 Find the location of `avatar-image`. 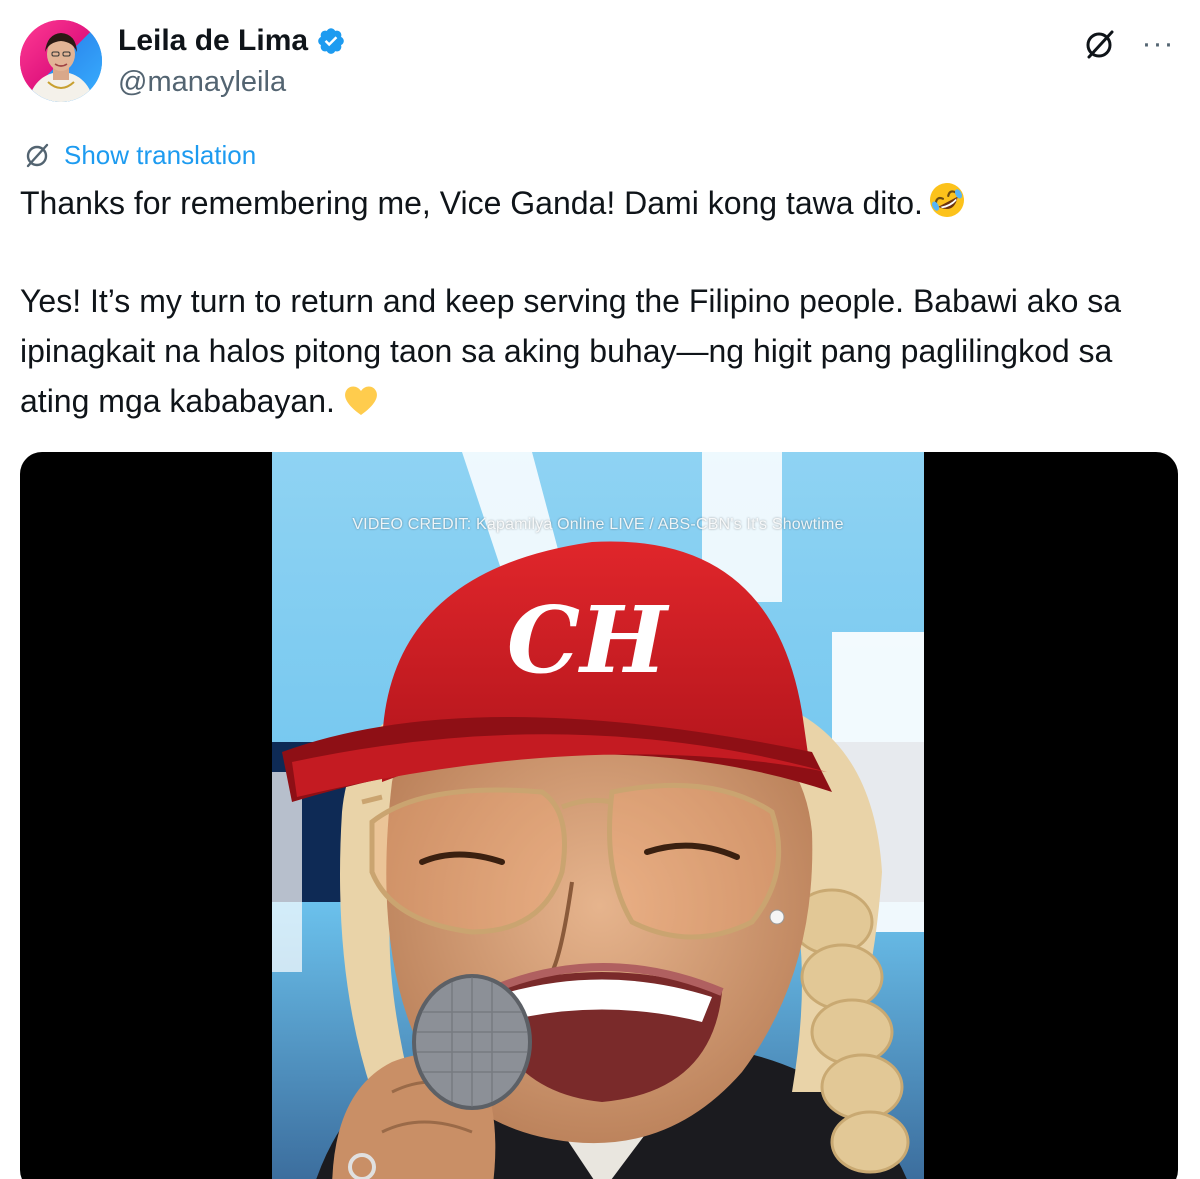

avatar-image is located at coordinates (61, 61).